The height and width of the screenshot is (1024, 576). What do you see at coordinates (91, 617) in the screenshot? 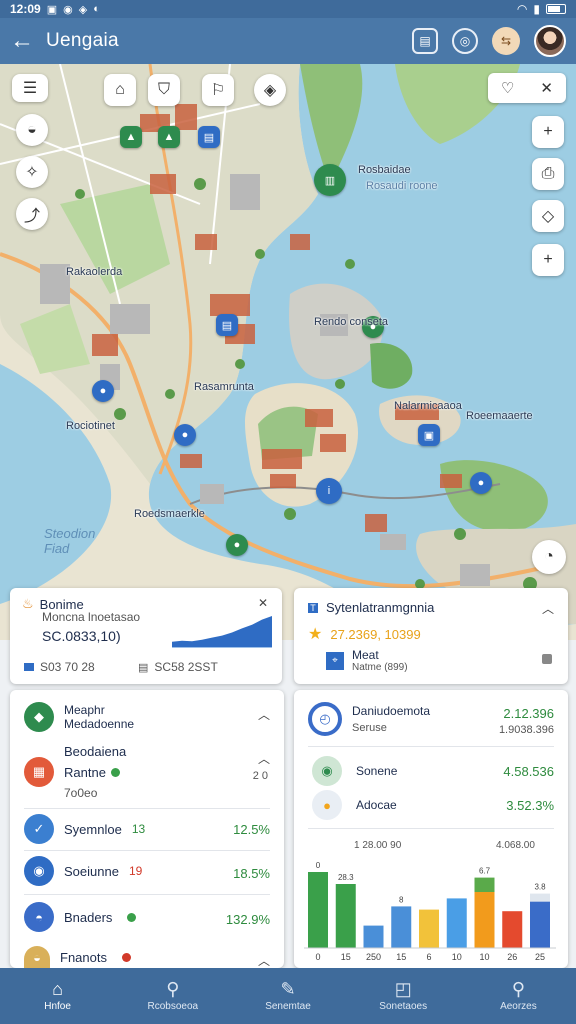
I see `route-card-subtitle: Moncna lnoetasao` at bounding box center [91, 617].